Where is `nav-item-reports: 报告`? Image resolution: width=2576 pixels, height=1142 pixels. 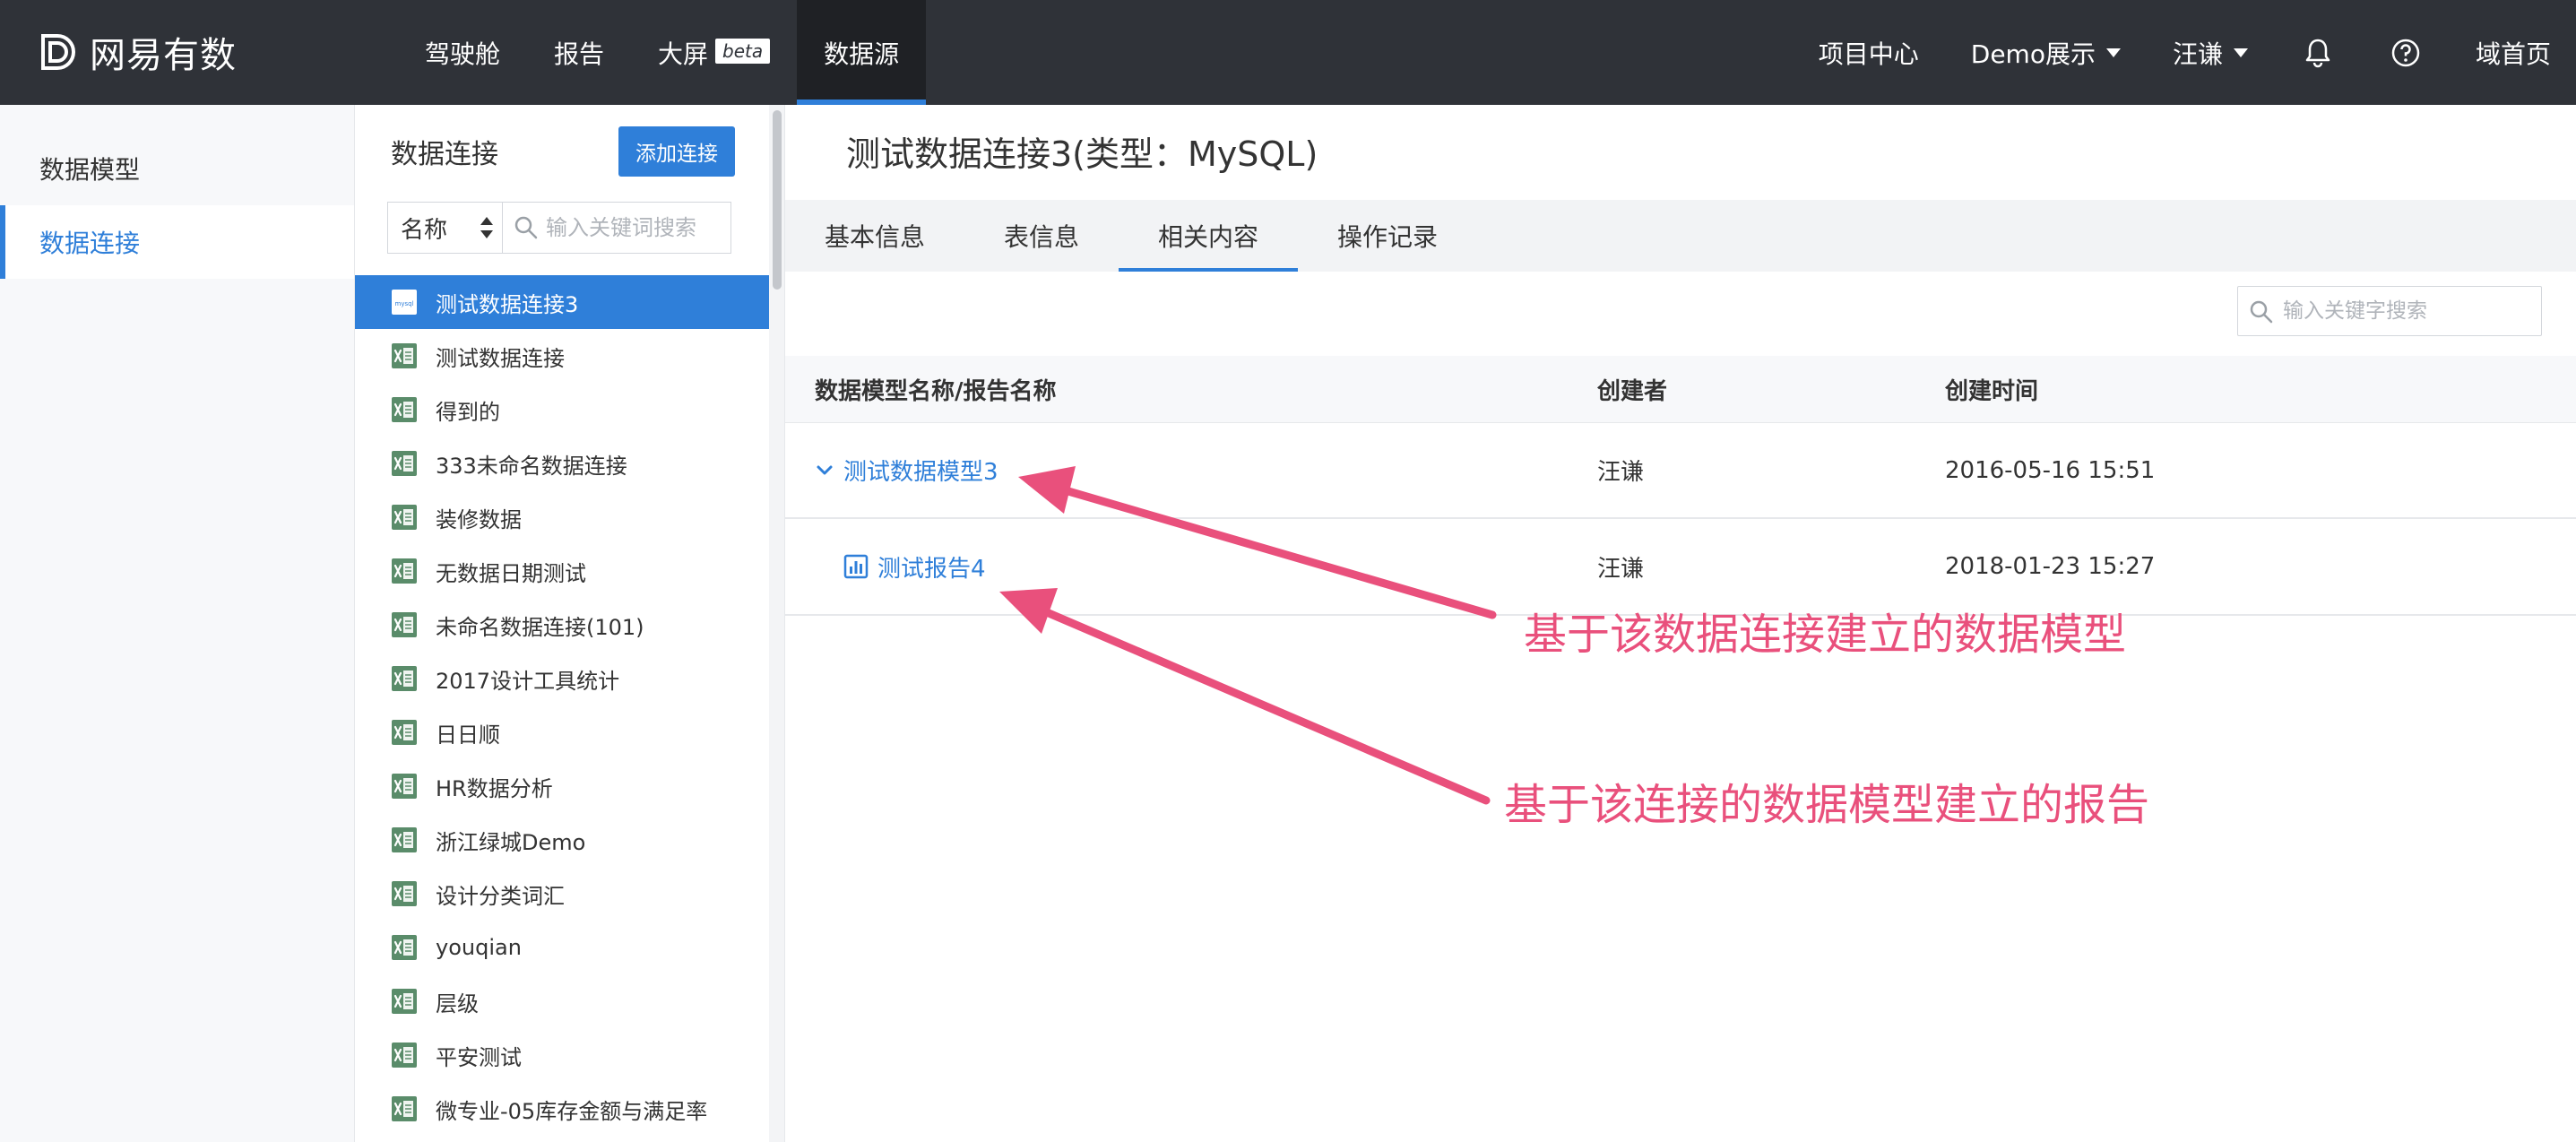 nav-item-reports: 报告 is located at coordinates (579, 52).